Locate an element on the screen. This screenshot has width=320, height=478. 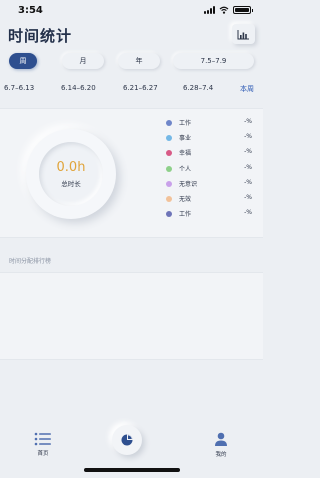
status-icons is located at coordinates (228, 10).